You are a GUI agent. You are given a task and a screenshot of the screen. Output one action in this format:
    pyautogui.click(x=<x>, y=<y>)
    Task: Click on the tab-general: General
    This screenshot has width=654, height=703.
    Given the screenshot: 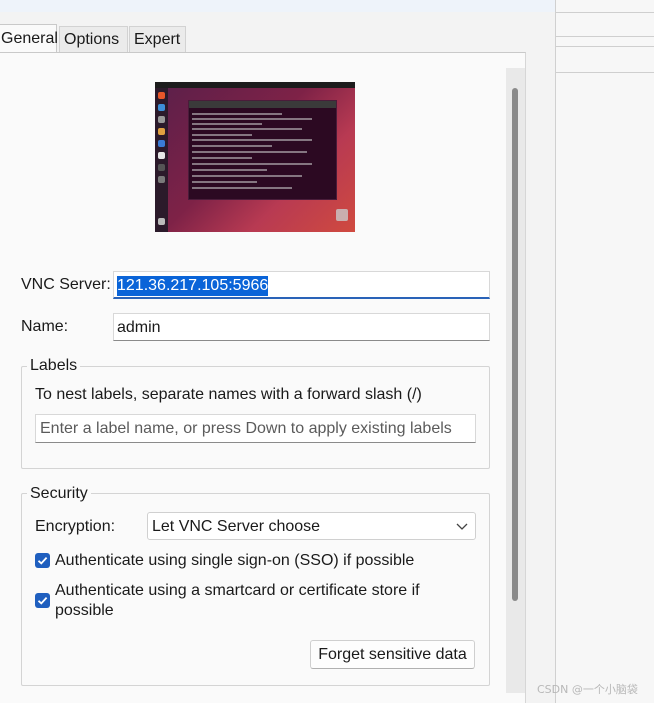 What is the action you would take?
    pyautogui.click(x=29, y=38)
    